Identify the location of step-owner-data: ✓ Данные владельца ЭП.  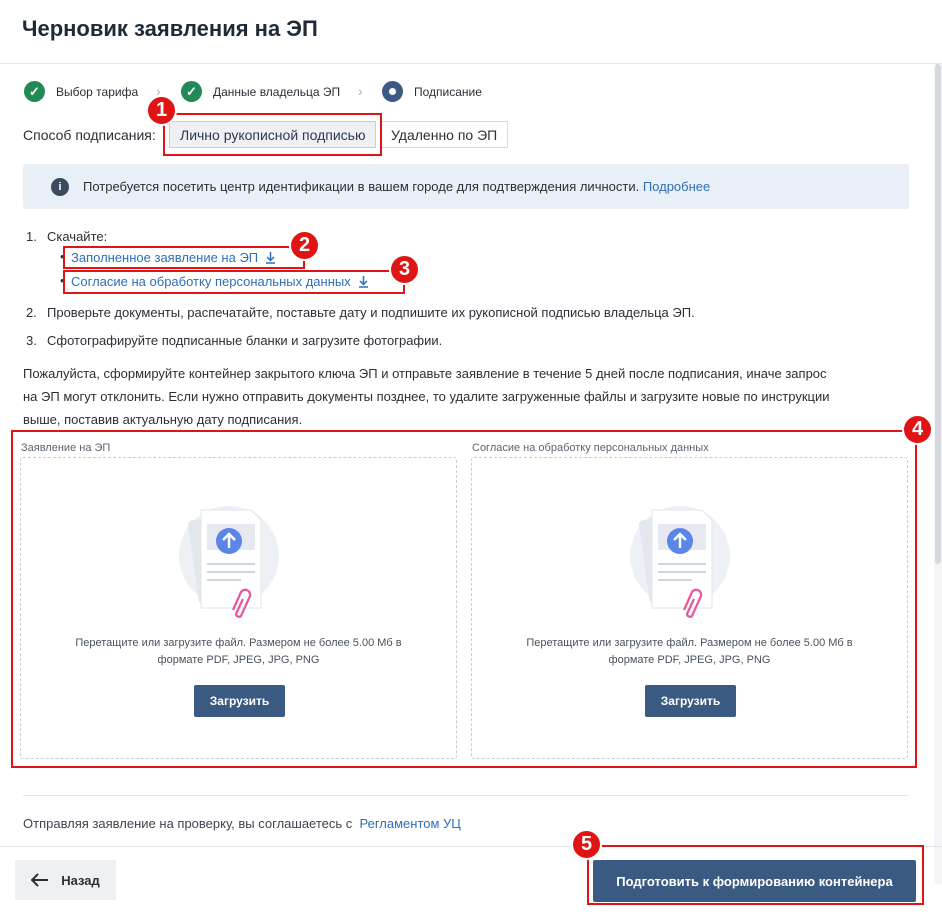
(260, 91).